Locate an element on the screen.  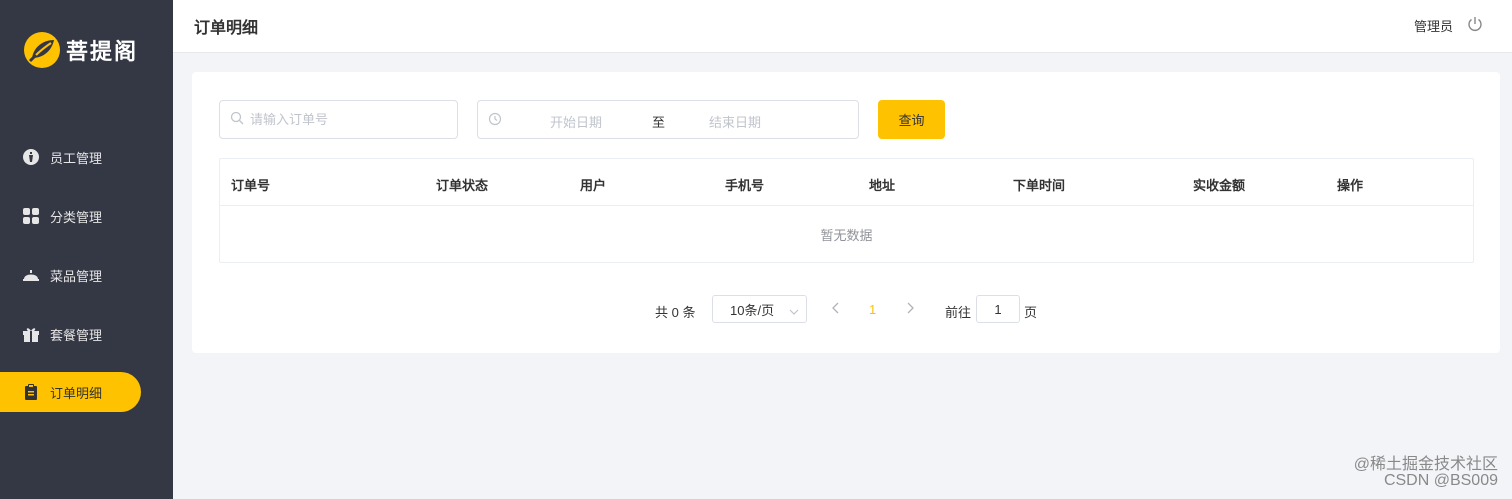
total-count: 共 0 条 is located at coordinates (675, 312).